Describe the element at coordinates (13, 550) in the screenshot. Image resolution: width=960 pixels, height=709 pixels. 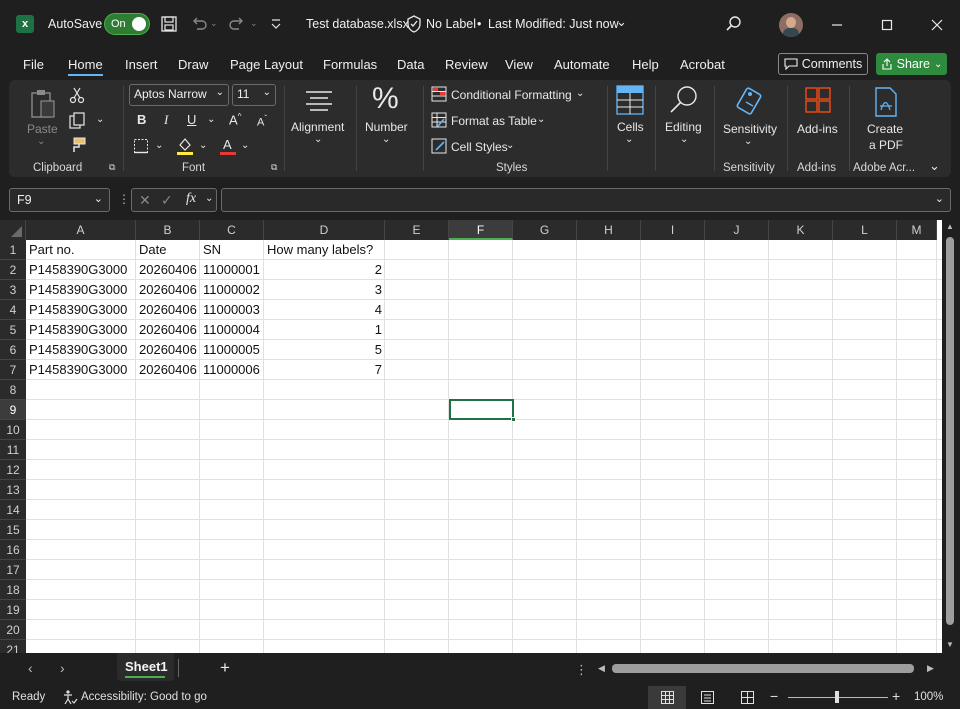
I see `row-header: 16` at that location.